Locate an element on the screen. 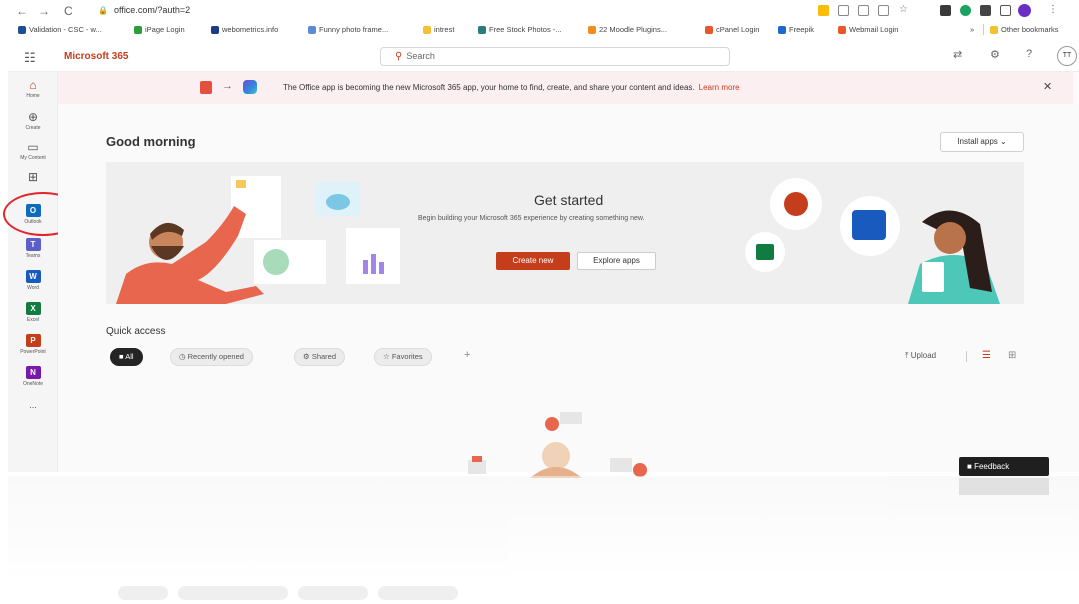 The width and height of the screenshot is (1079, 604). rail-item-onenote: N OneNote is located at coordinates (33, 376).